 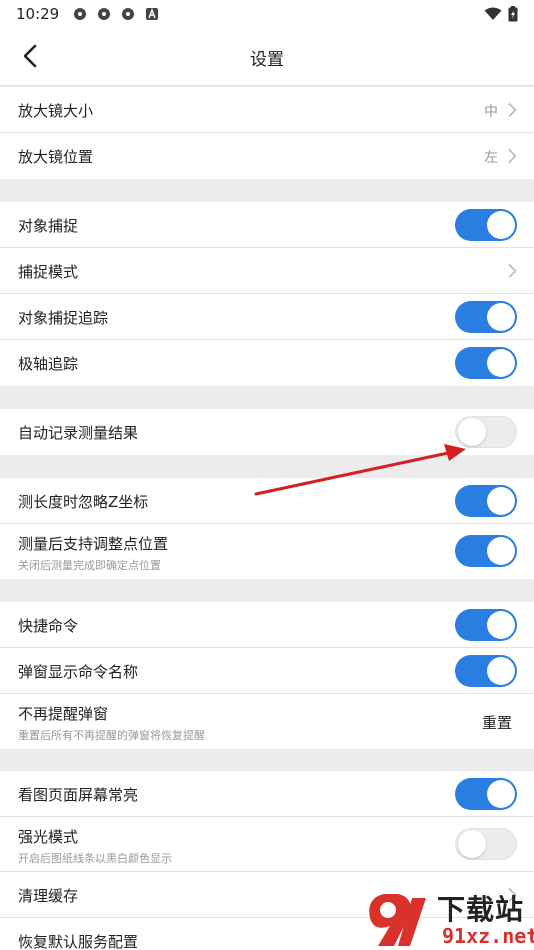 What do you see at coordinates (63, 318) in the screenshot?
I see `setting-label: 对象捕捉追踪` at bounding box center [63, 318].